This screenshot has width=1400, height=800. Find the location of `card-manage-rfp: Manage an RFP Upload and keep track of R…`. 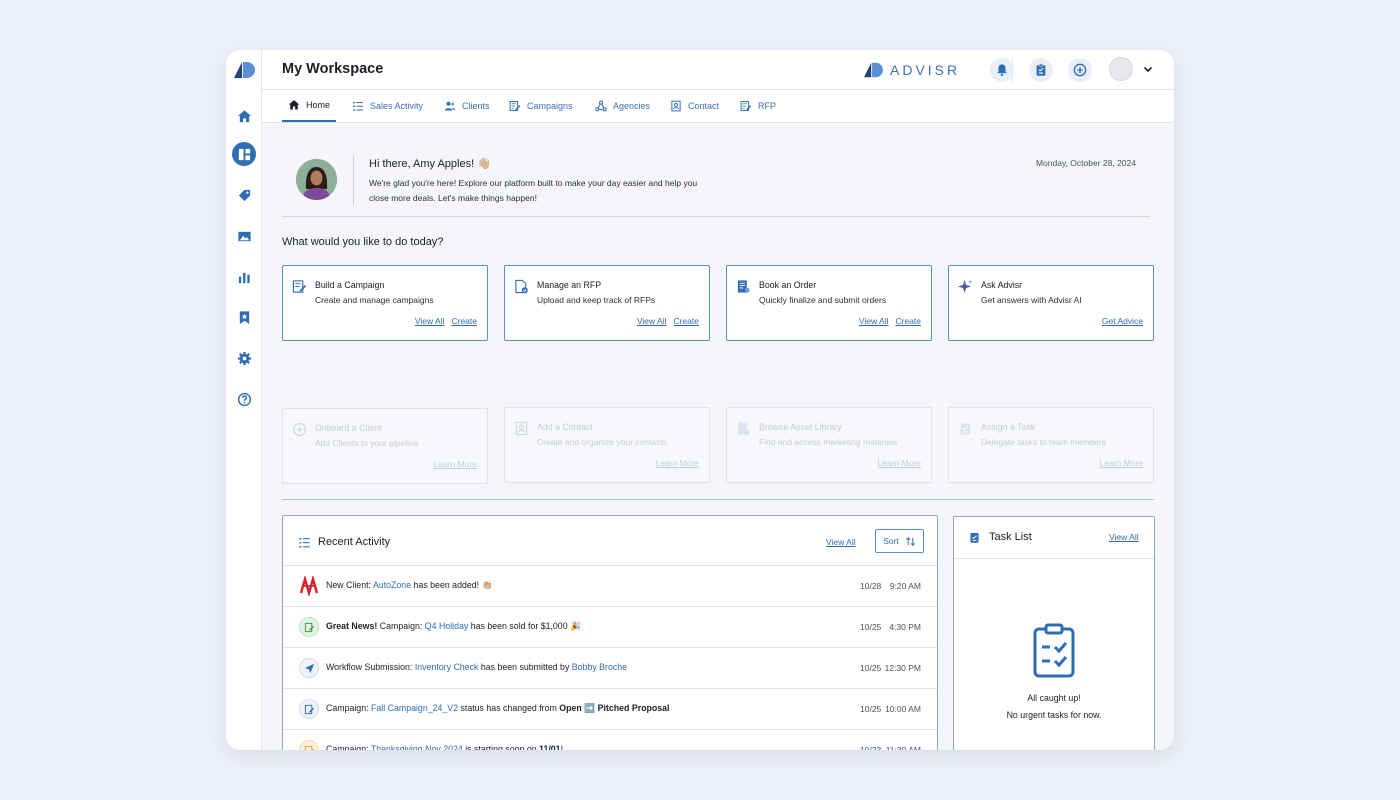

card-manage-rfp: Manage an RFP Upload and keep track of R… is located at coordinates (607, 303).